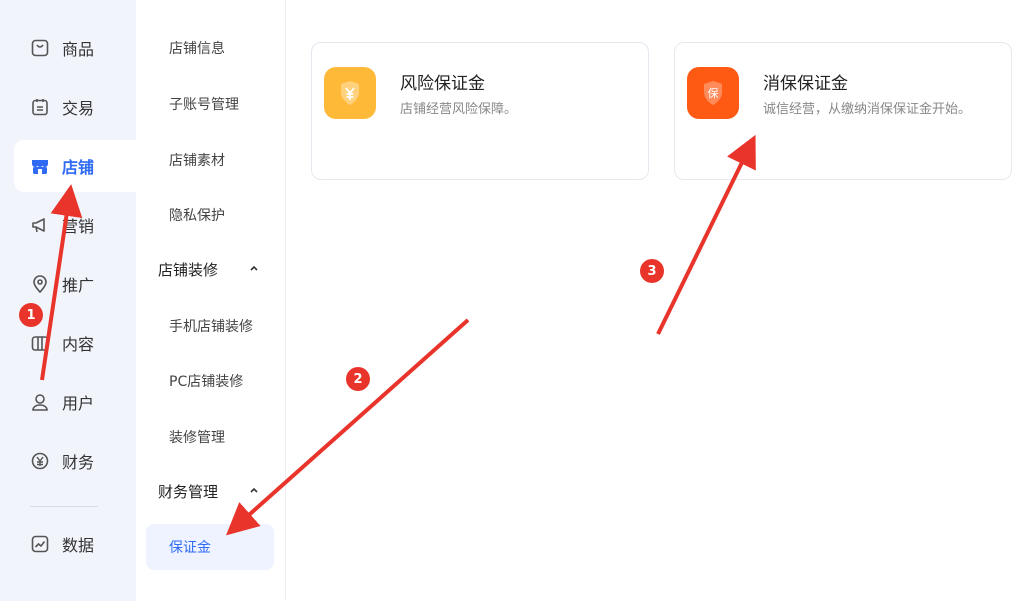 This screenshot has height=601, width=1024. Describe the element at coordinates (350, 93) in the screenshot. I see `shield-yen-icon` at that location.